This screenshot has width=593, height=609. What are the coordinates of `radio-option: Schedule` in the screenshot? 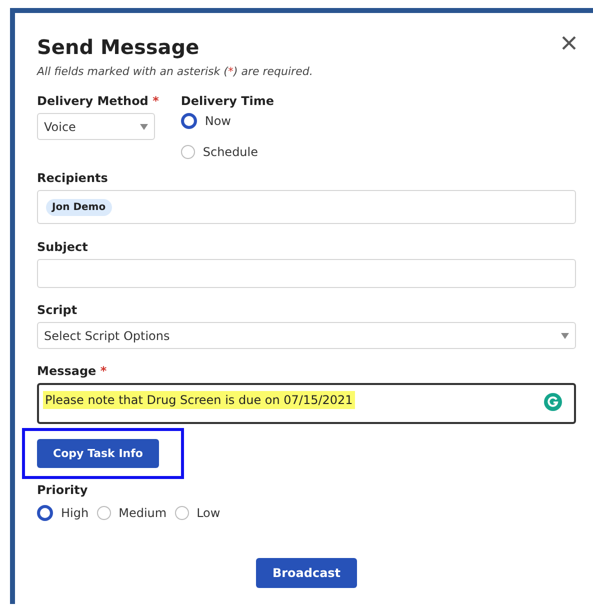 It's located at (227, 152).